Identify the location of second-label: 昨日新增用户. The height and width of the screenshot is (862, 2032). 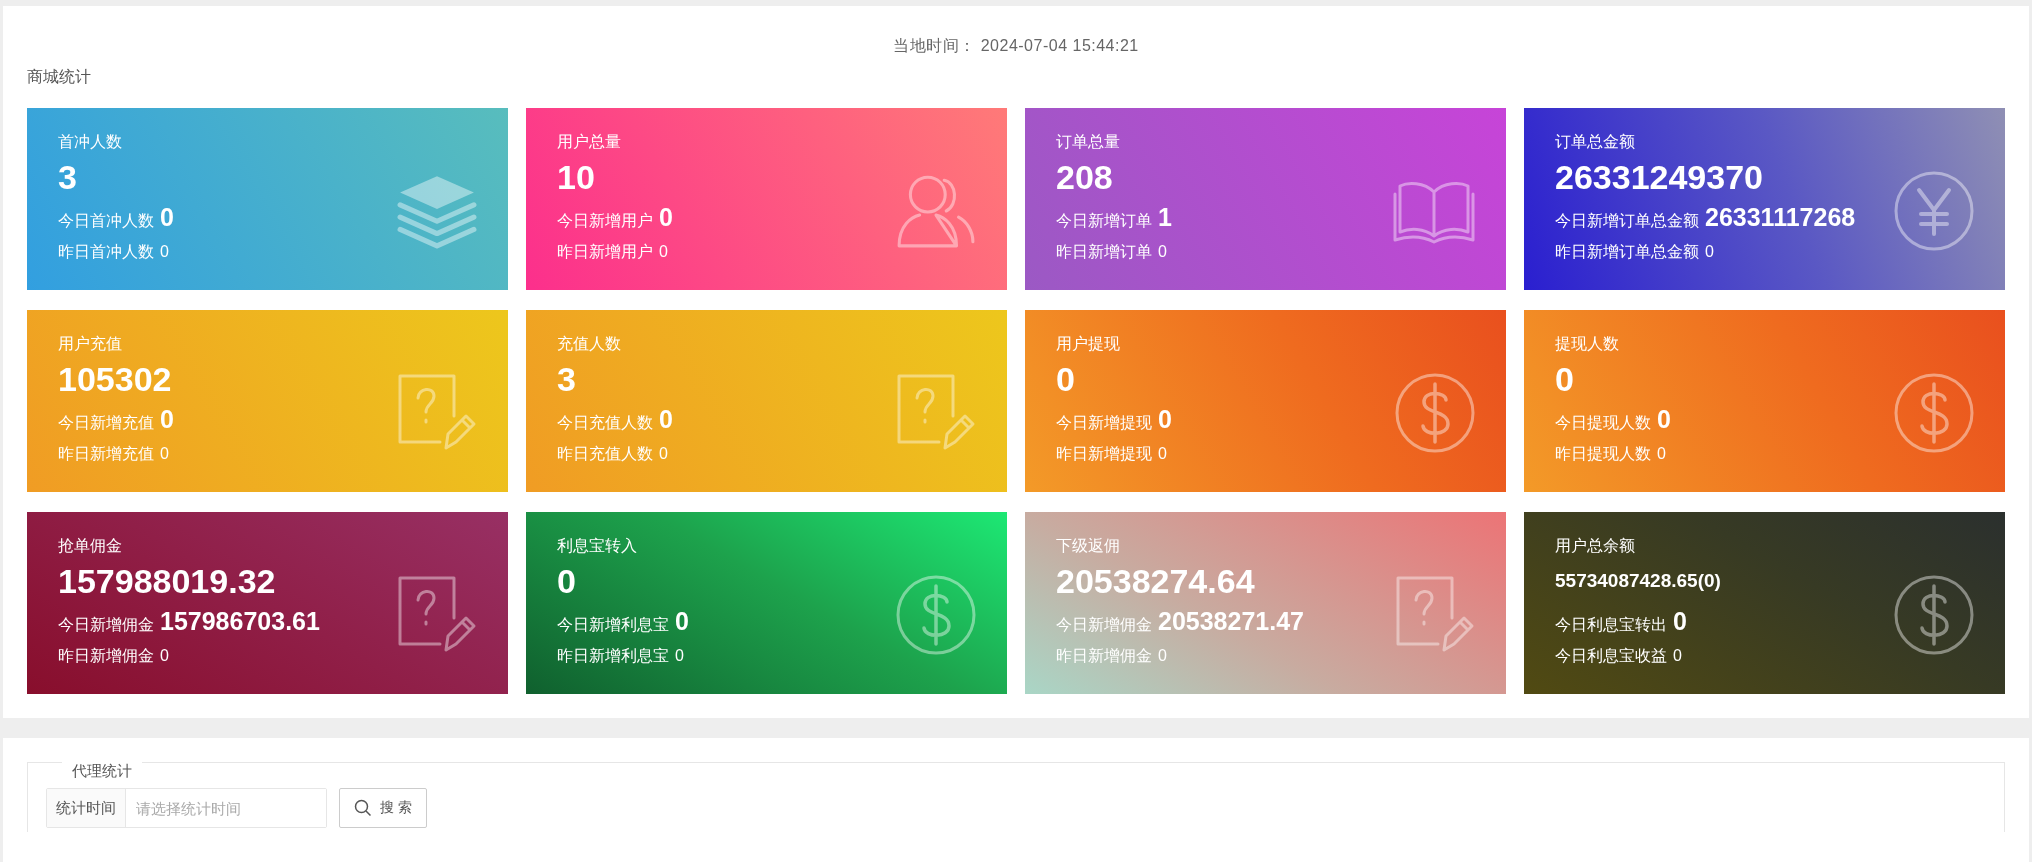
(605, 252).